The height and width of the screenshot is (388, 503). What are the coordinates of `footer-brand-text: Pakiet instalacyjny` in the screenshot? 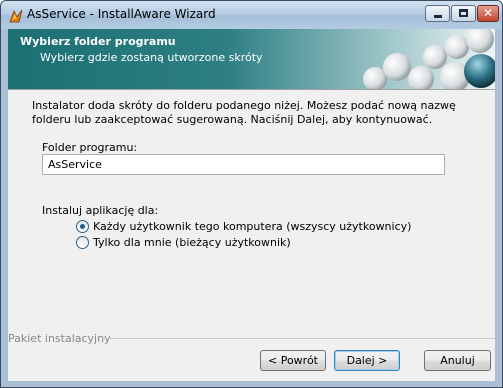 It's located at (59, 338).